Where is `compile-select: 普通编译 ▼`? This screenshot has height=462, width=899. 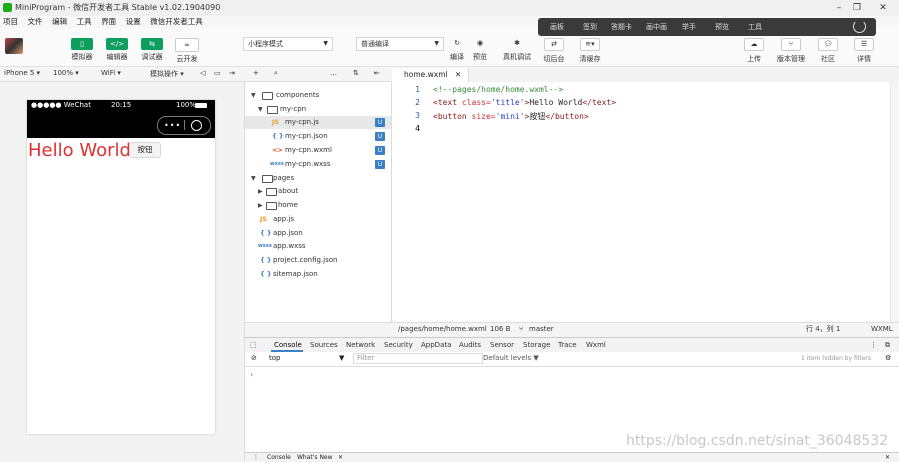
compile-select: 普通编译 ▼ is located at coordinates (400, 44).